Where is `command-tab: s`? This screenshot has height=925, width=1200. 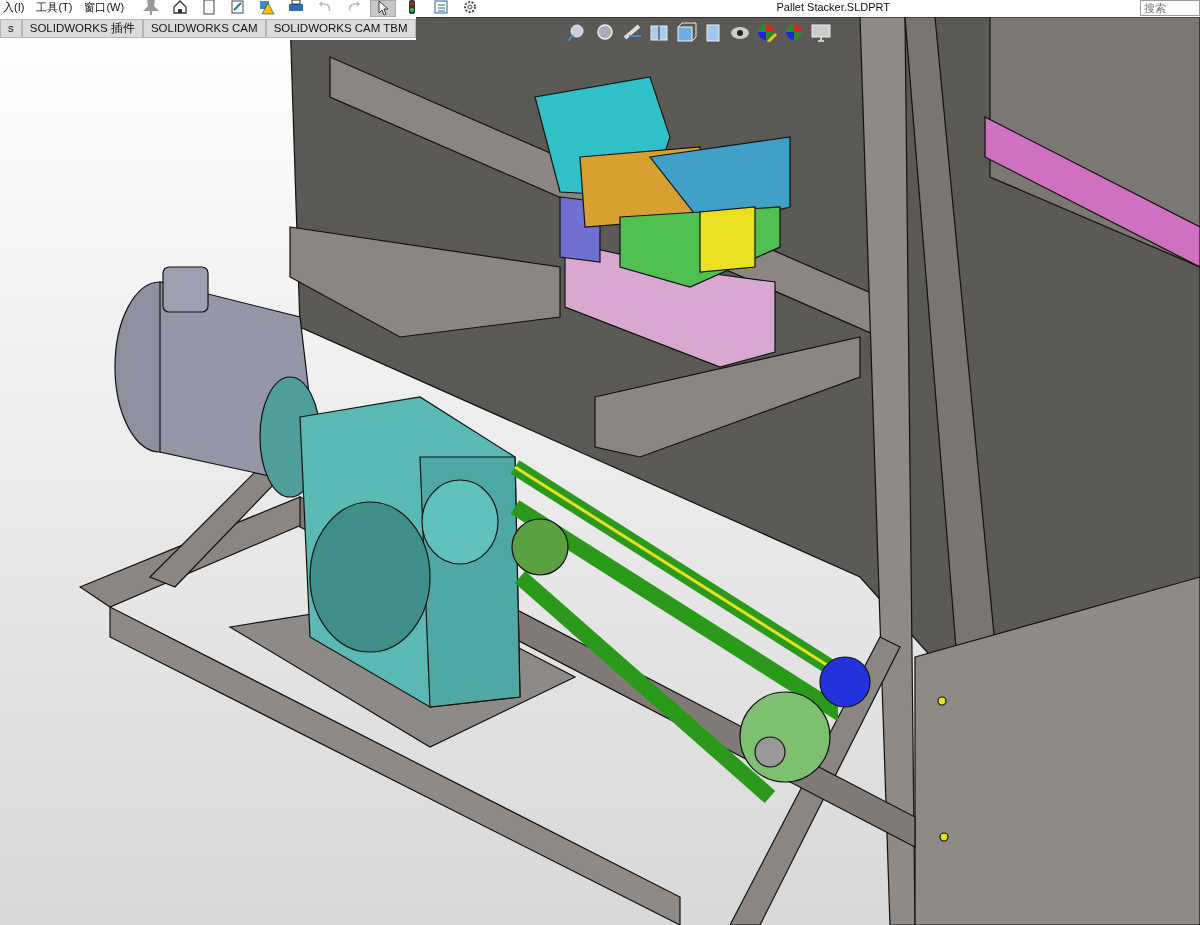
command-tab: s is located at coordinates (11, 28).